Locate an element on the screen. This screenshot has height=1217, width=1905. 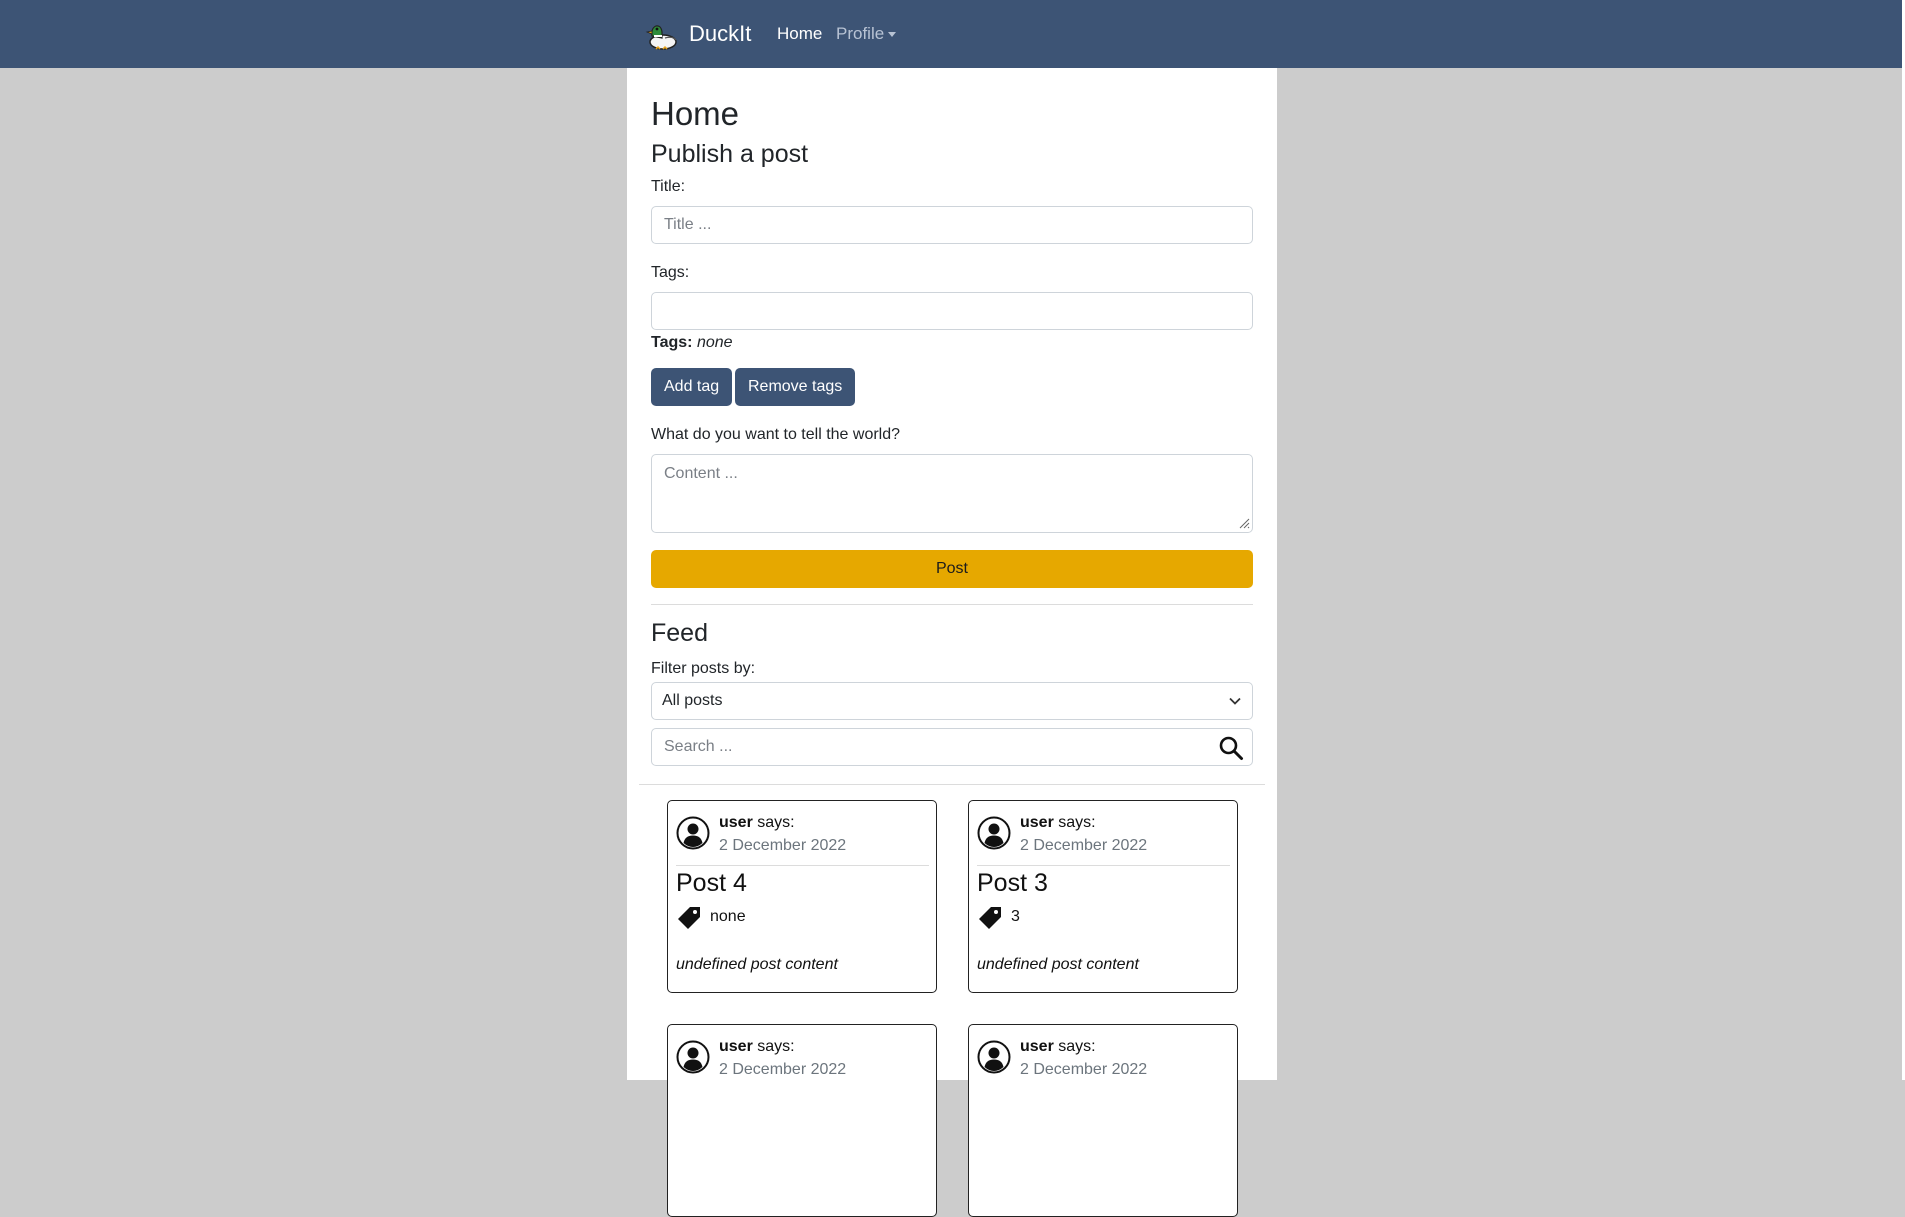
caret-down-icon is located at coordinates (892, 34).